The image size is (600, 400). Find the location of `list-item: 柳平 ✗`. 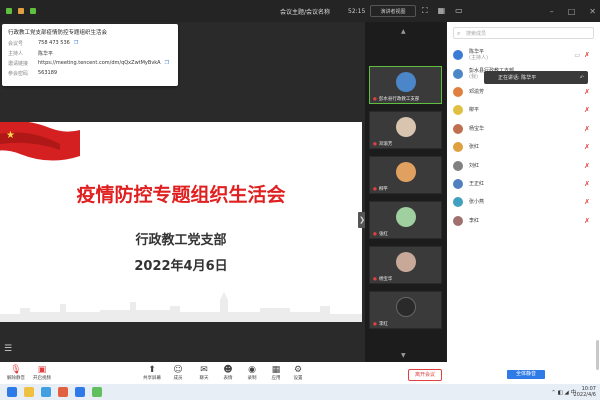

list-item: 柳平 ✗ is located at coordinates (523, 110).